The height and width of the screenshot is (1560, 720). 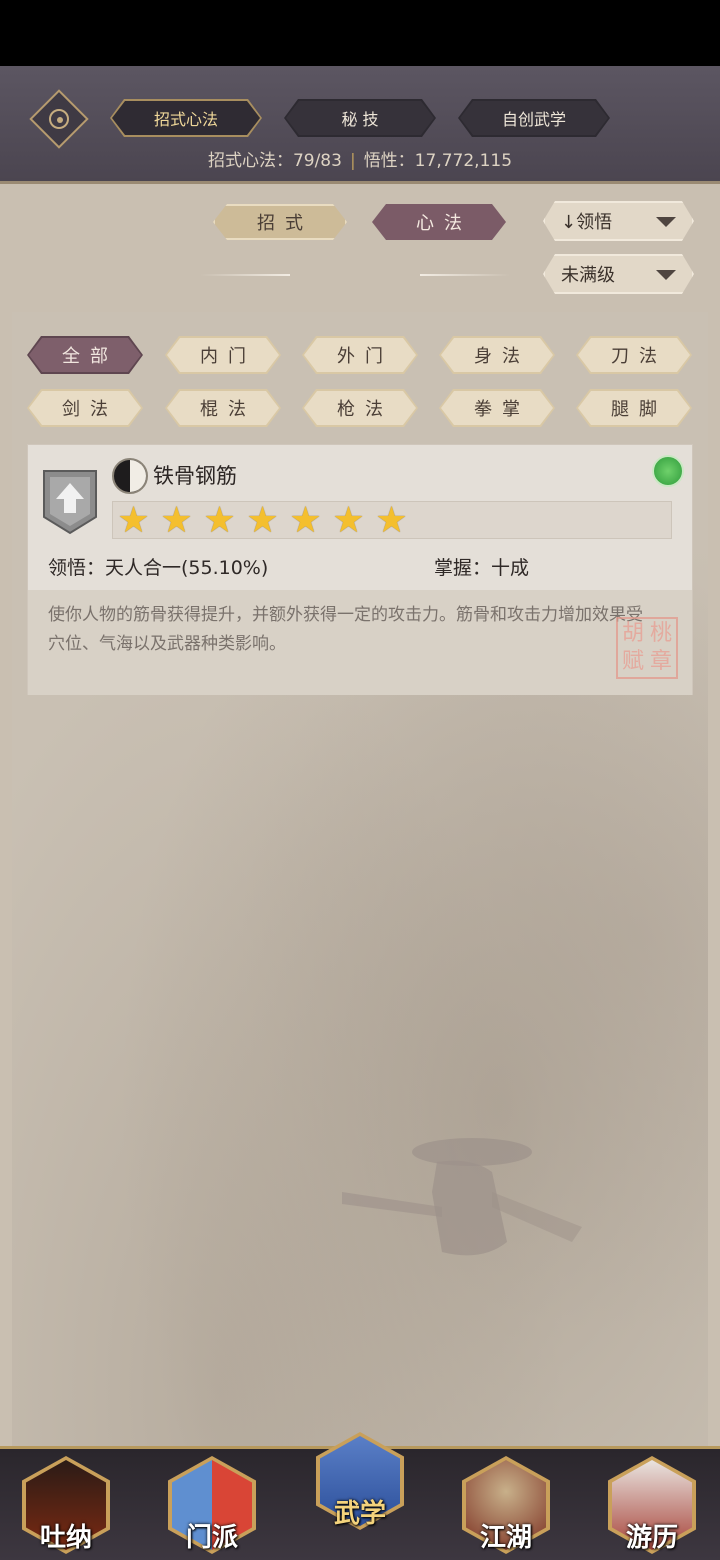 I want to click on category-movement: 身法, so click(x=497, y=355).